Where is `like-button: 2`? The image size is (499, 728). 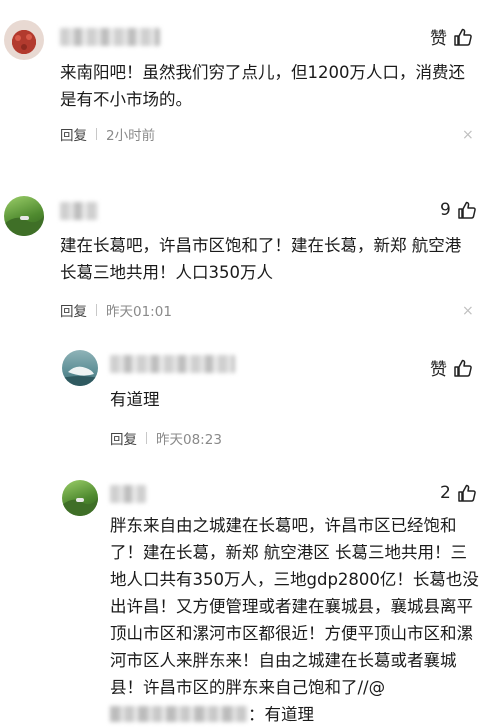 like-button: 2 is located at coordinates (458, 493).